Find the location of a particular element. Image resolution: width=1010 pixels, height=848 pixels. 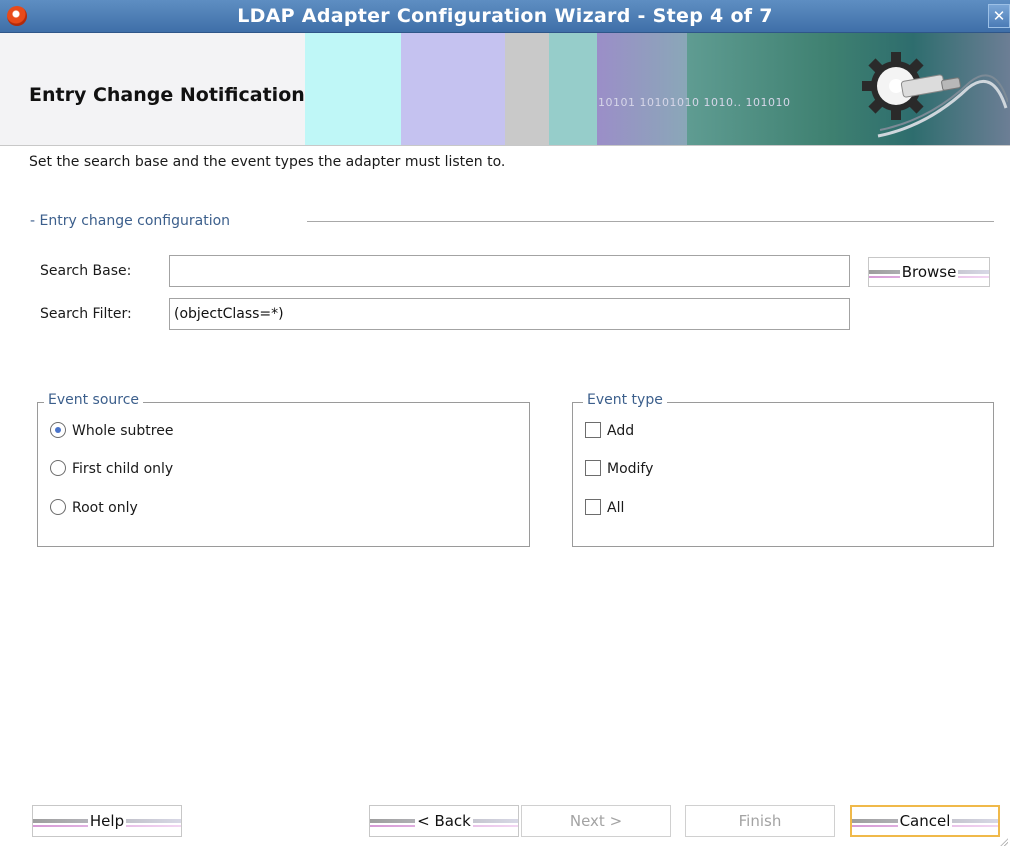

browse-button-label: Browse is located at coordinates (929, 272).